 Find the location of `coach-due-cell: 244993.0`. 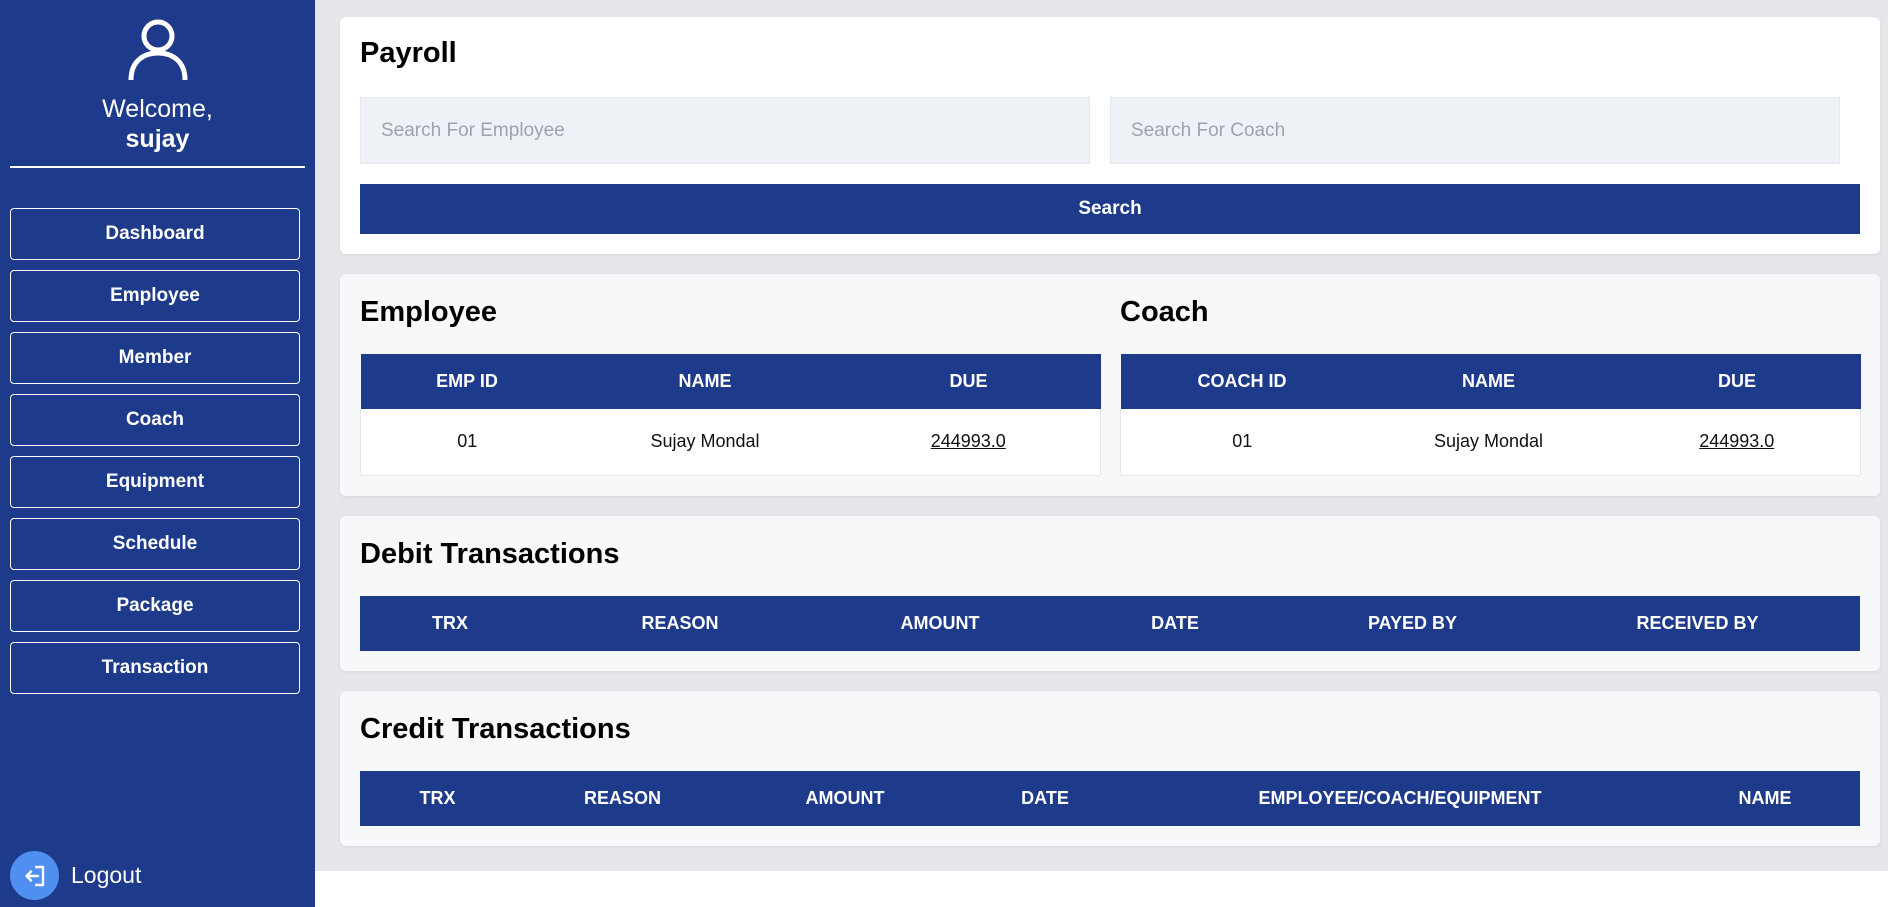

coach-due-cell: 244993.0 is located at coordinates (1737, 442).